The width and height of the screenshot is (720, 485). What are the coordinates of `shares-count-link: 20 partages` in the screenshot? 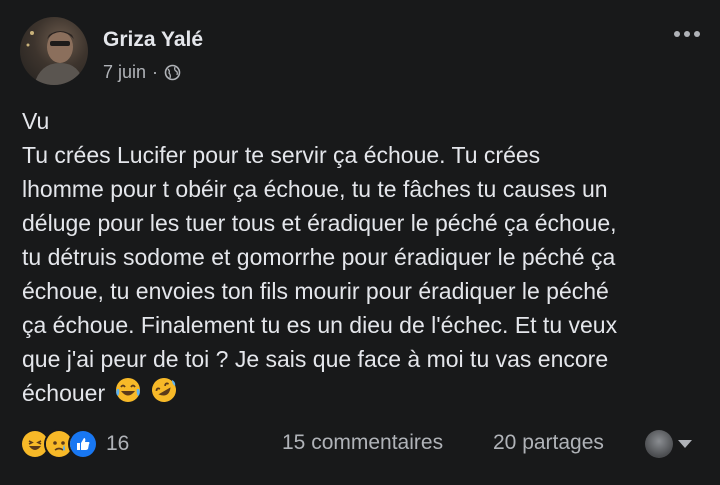 It's located at (548, 443).